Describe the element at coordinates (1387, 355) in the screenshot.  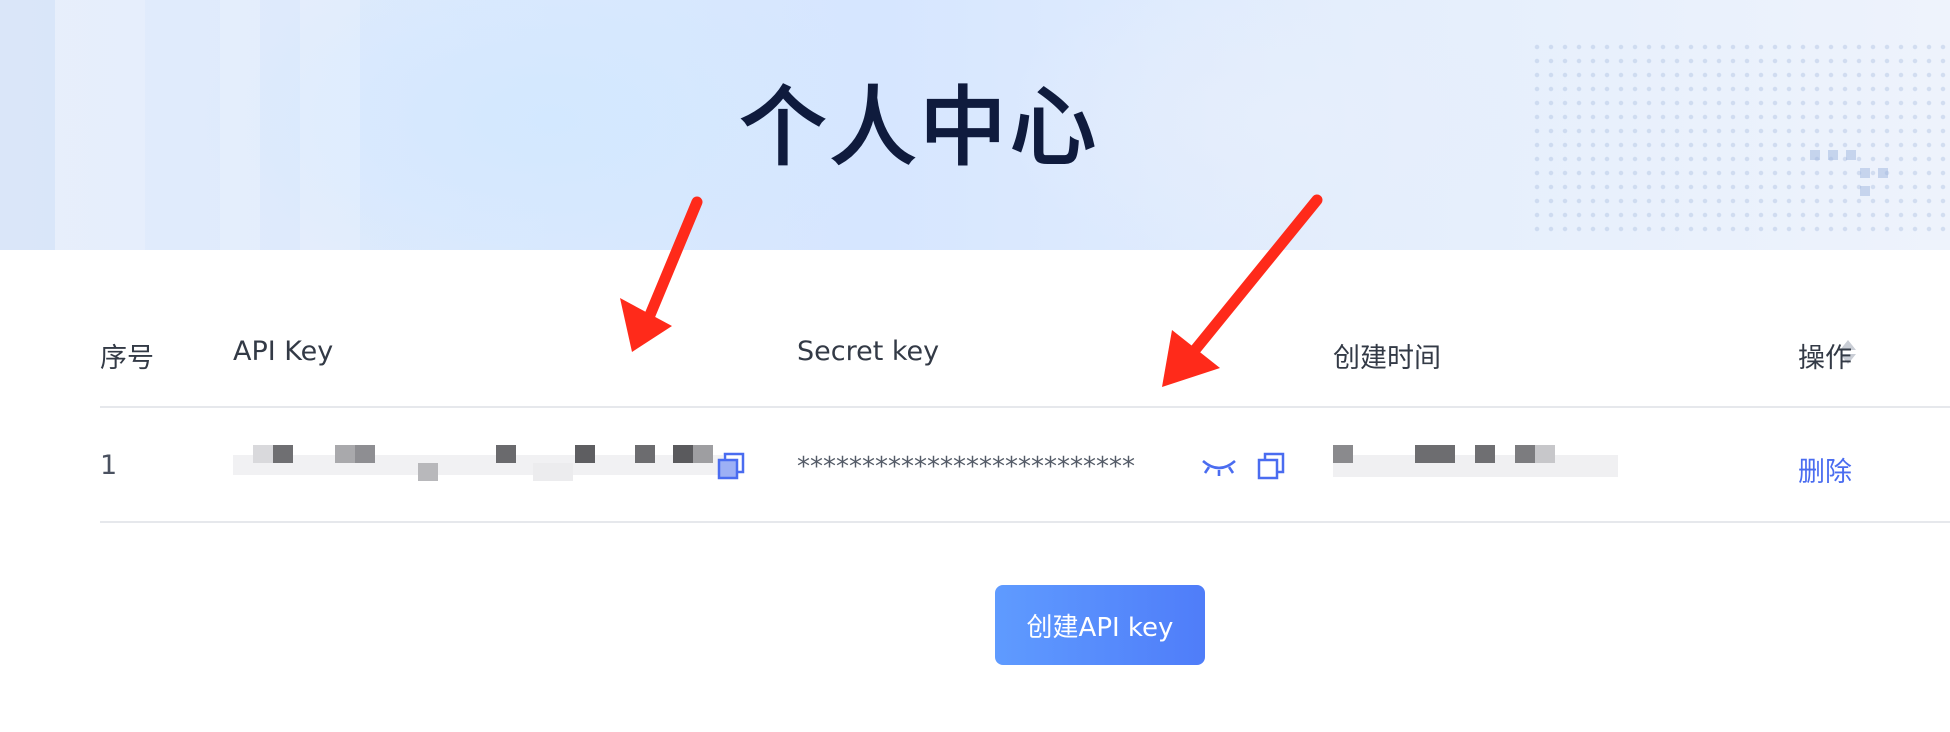
I see `column-header-created-at: 创建时间` at that location.